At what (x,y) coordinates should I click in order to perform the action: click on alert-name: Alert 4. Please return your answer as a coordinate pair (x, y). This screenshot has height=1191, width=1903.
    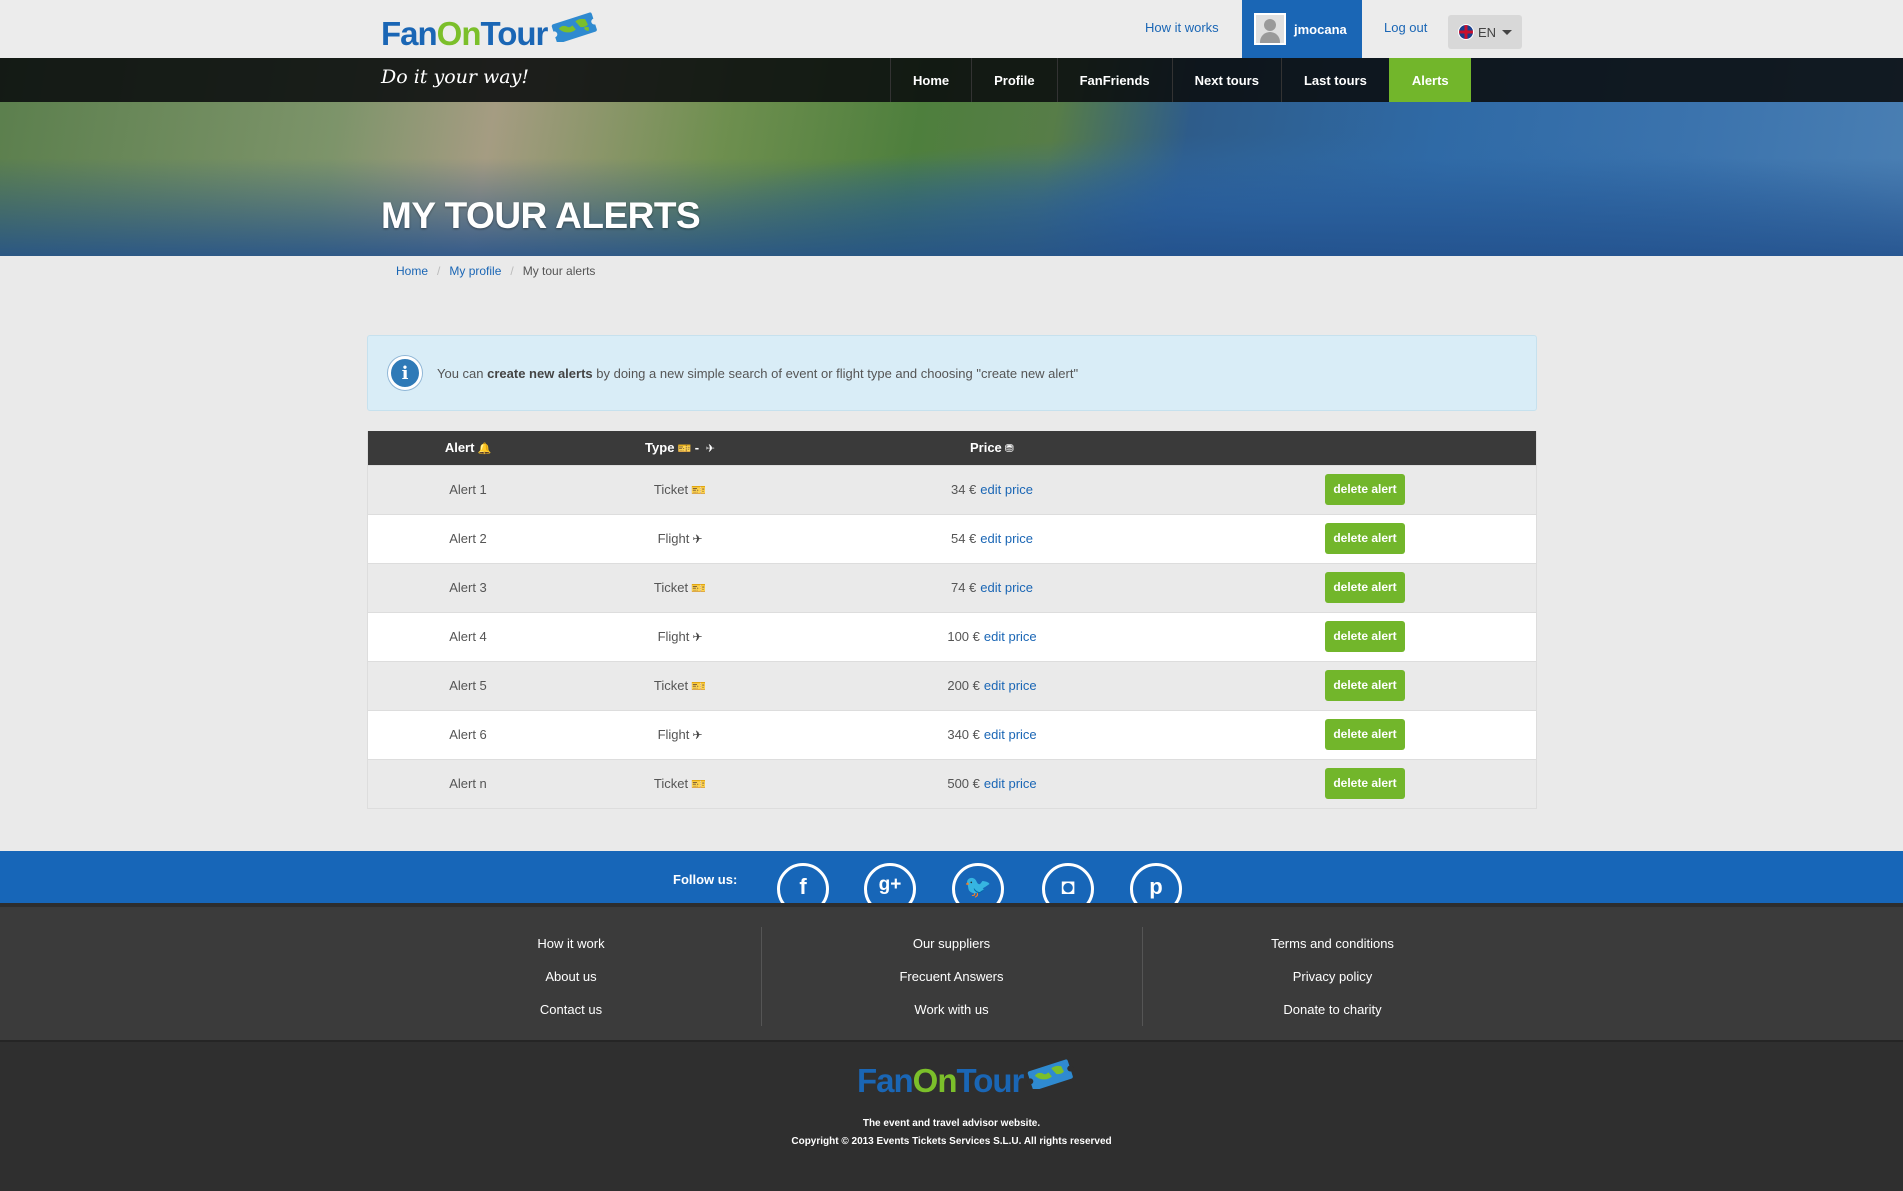
    Looking at the image, I should click on (468, 636).